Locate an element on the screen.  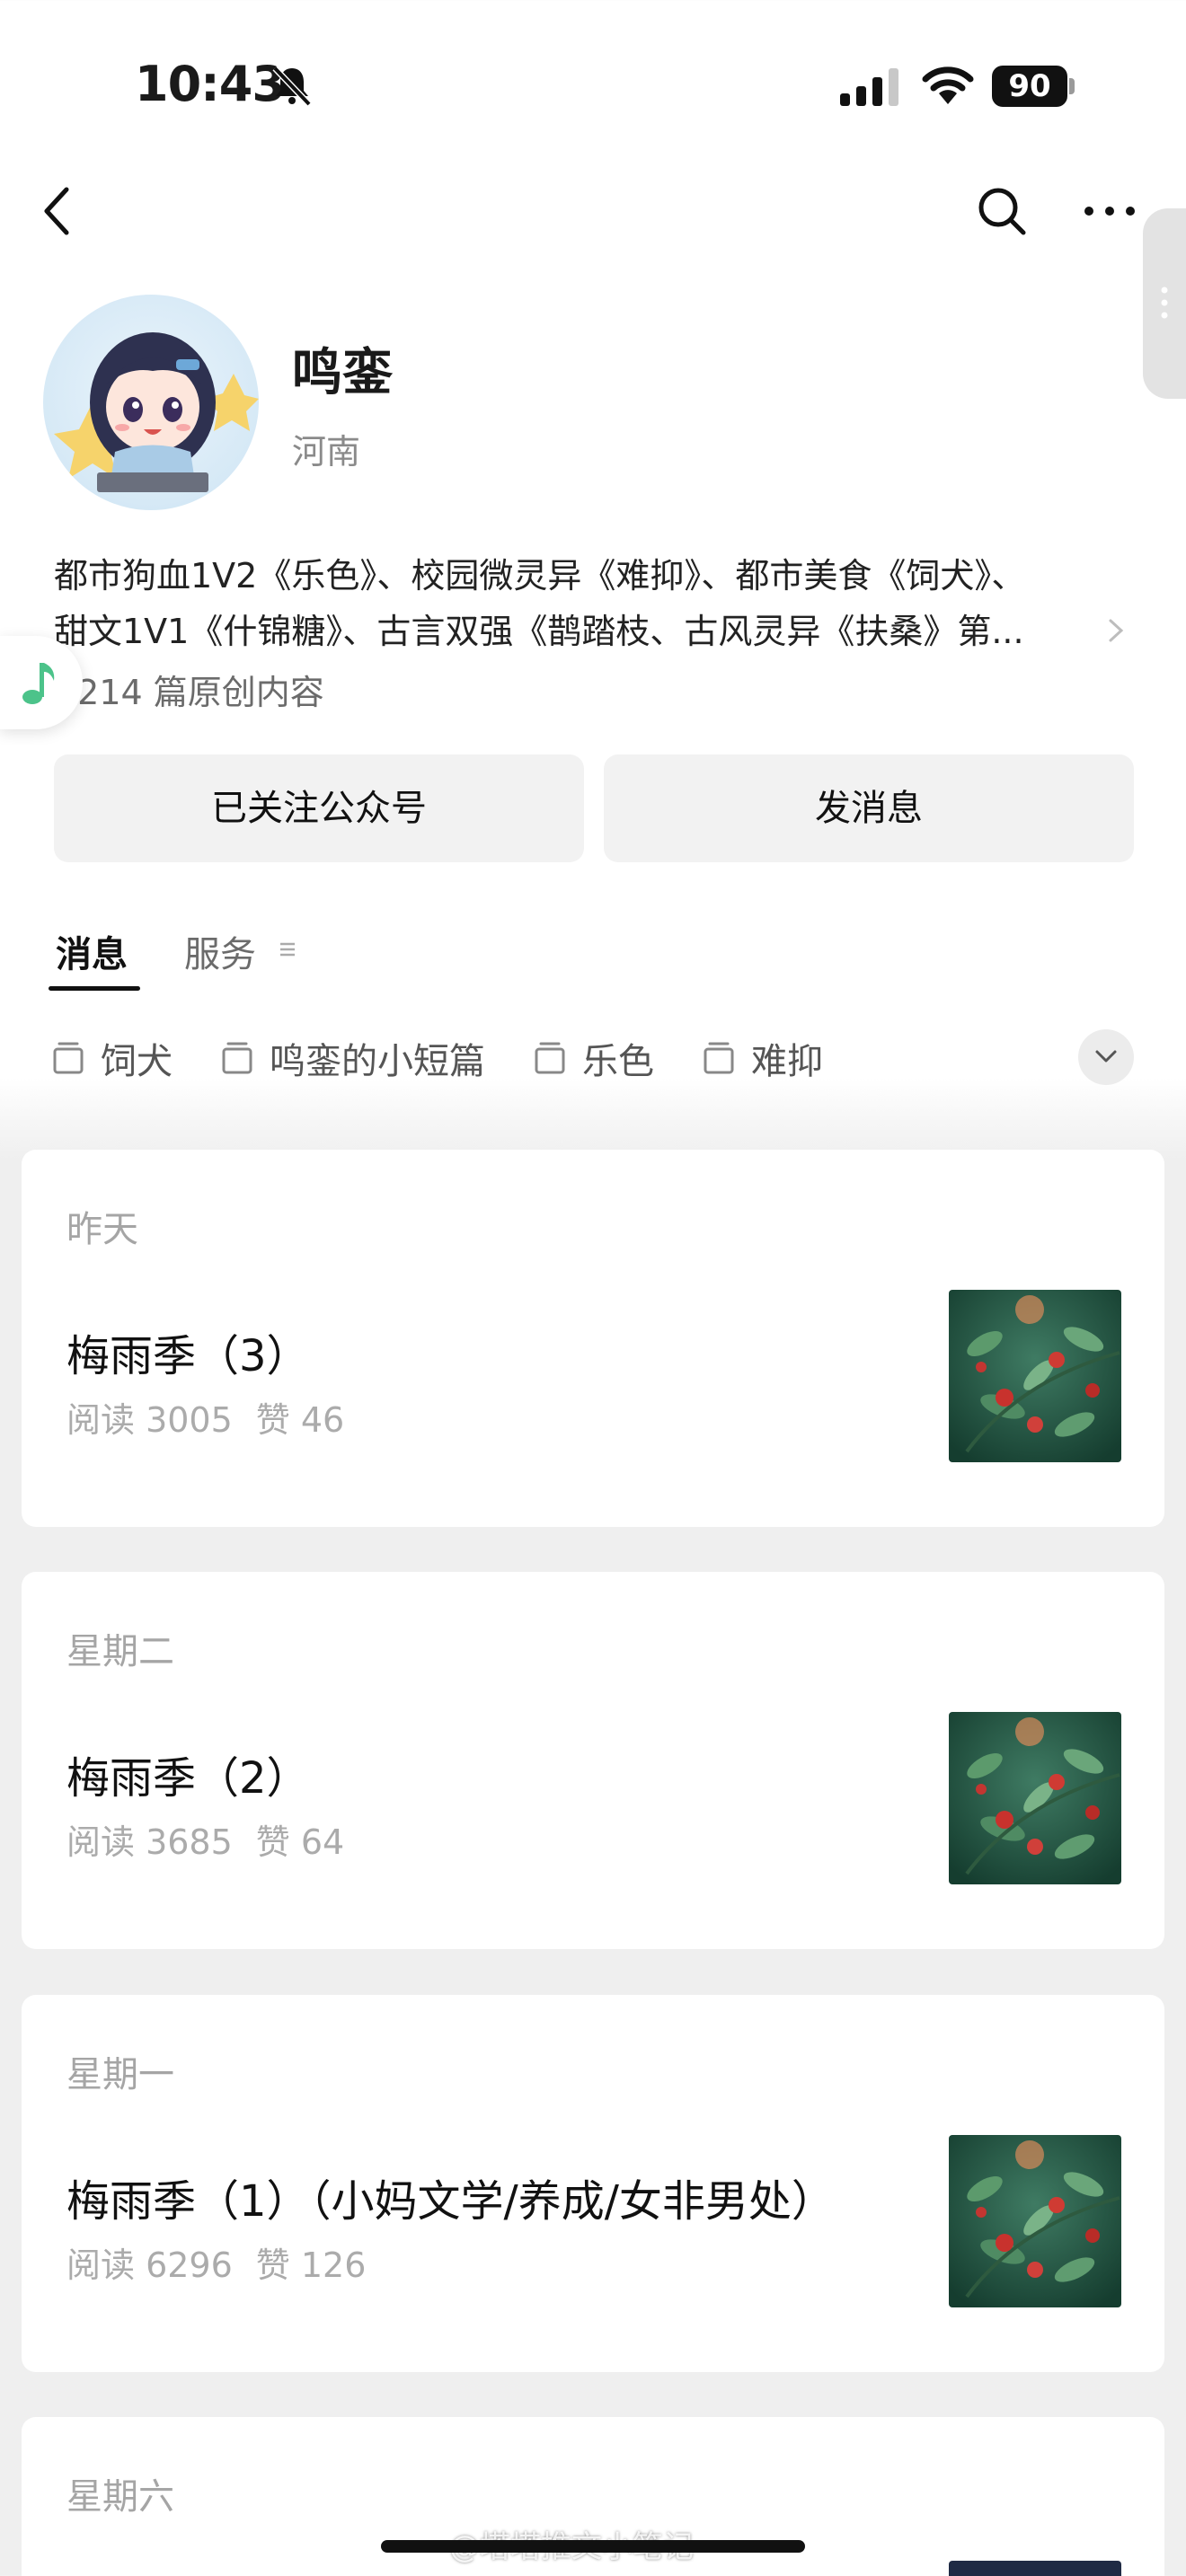
article-likes: 赞 46 is located at coordinates (300, 1420).